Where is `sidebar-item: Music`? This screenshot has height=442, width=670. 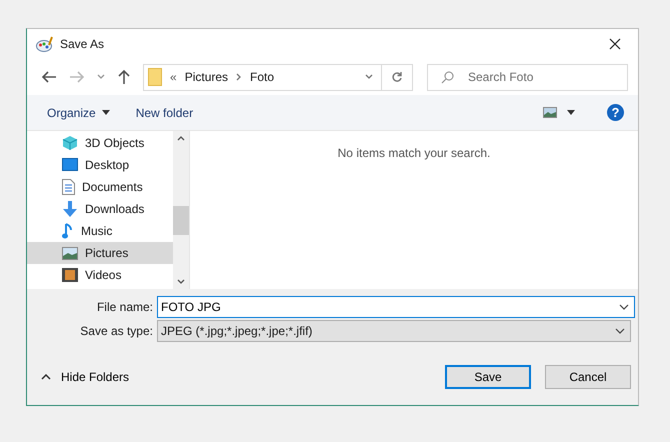 sidebar-item: Music is located at coordinates (100, 231).